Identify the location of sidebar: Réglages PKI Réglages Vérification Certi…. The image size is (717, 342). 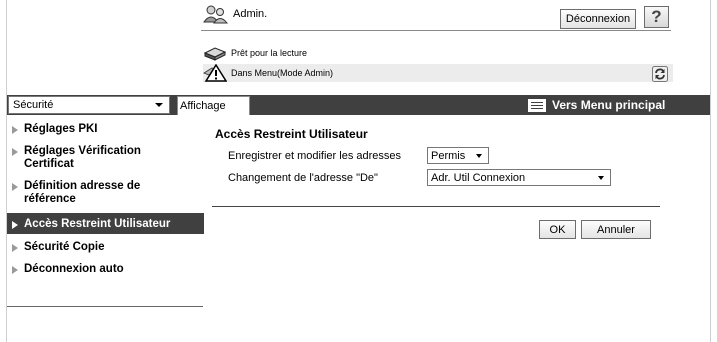
(105, 198).